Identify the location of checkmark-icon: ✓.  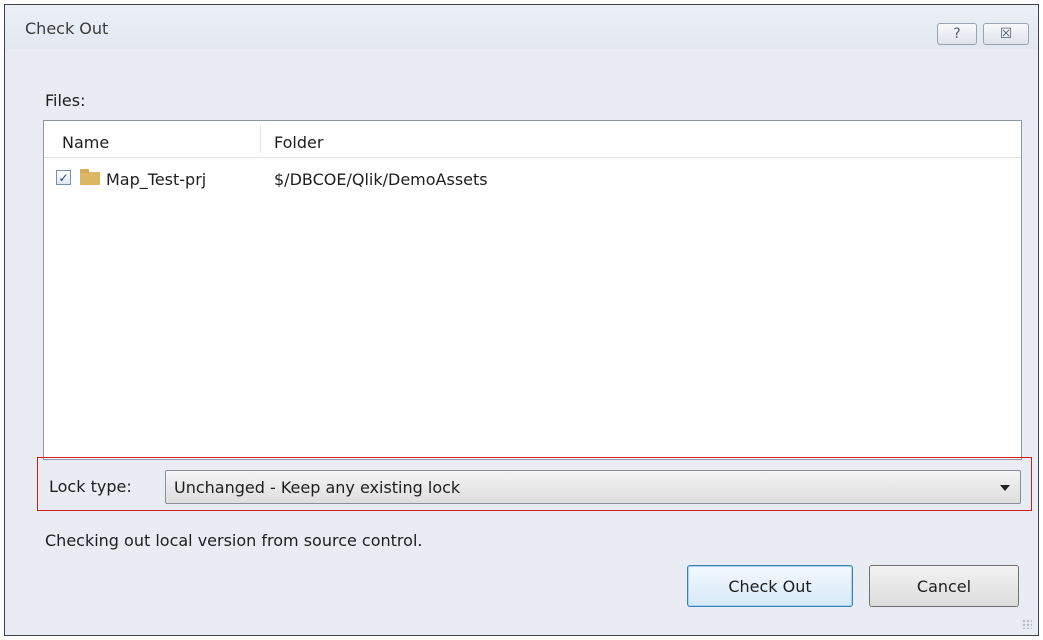
(63, 177).